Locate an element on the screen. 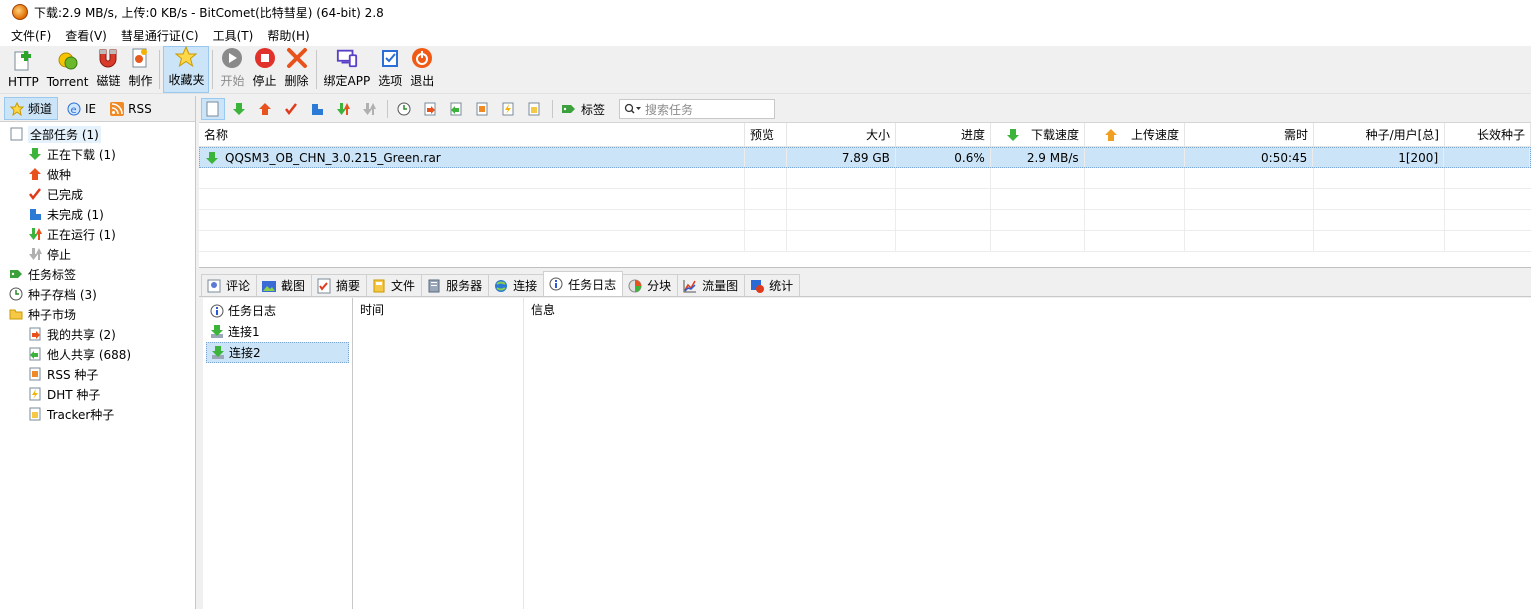 This screenshot has width=1531, height=609. col-down-speed: 下载速度 is located at coordinates (1038, 134).